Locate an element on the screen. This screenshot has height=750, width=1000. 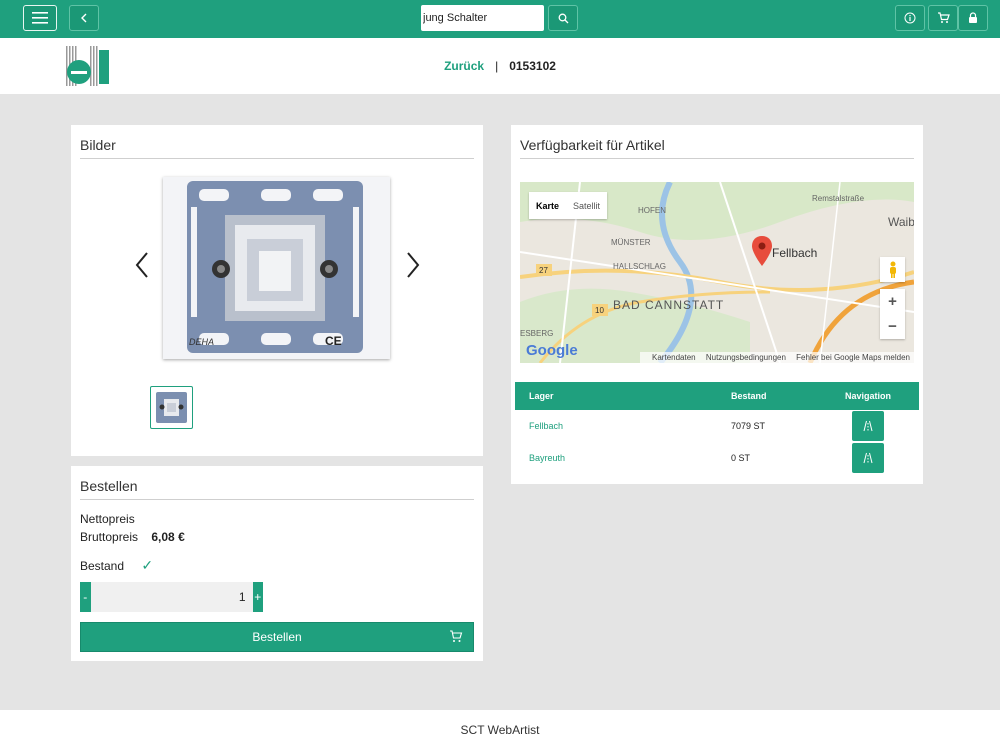
menu-button is located at coordinates (40, 18).